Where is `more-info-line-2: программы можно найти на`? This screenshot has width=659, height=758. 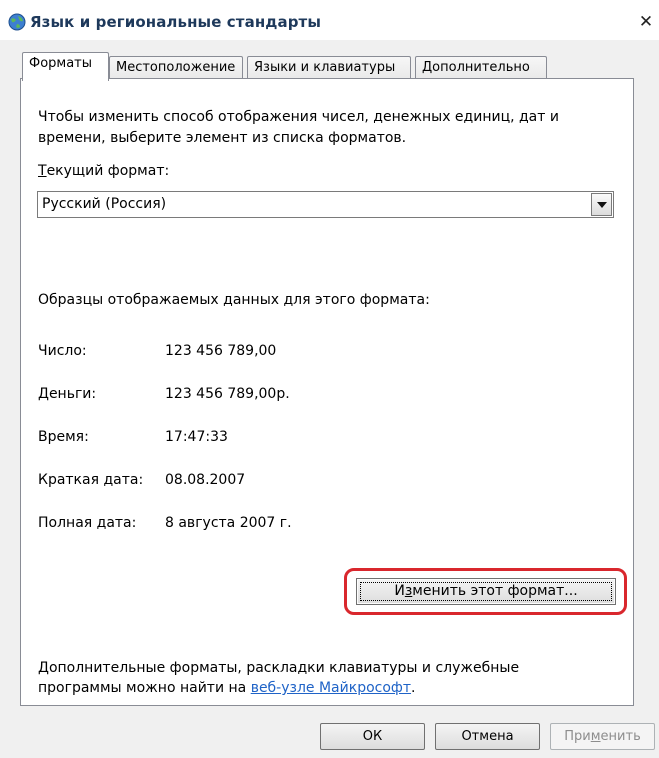 more-info-line-2: программы можно найти на is located at coordinates (144, 688).